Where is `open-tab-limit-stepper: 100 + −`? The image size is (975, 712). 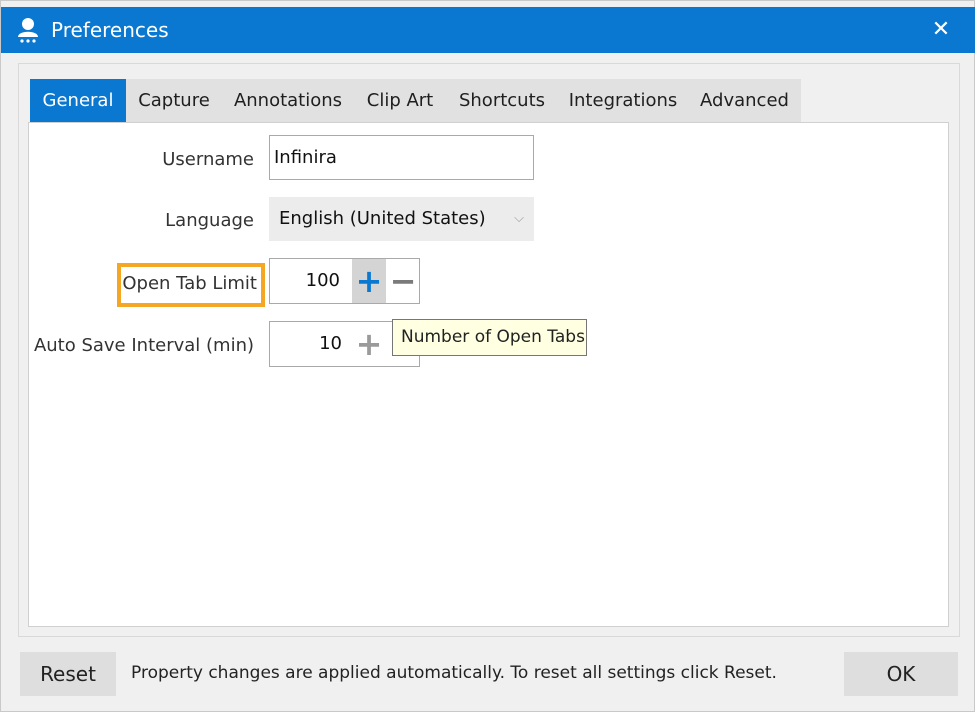 open-tab-limit-stepper: 100 + − is located at coordinates (344, 281).